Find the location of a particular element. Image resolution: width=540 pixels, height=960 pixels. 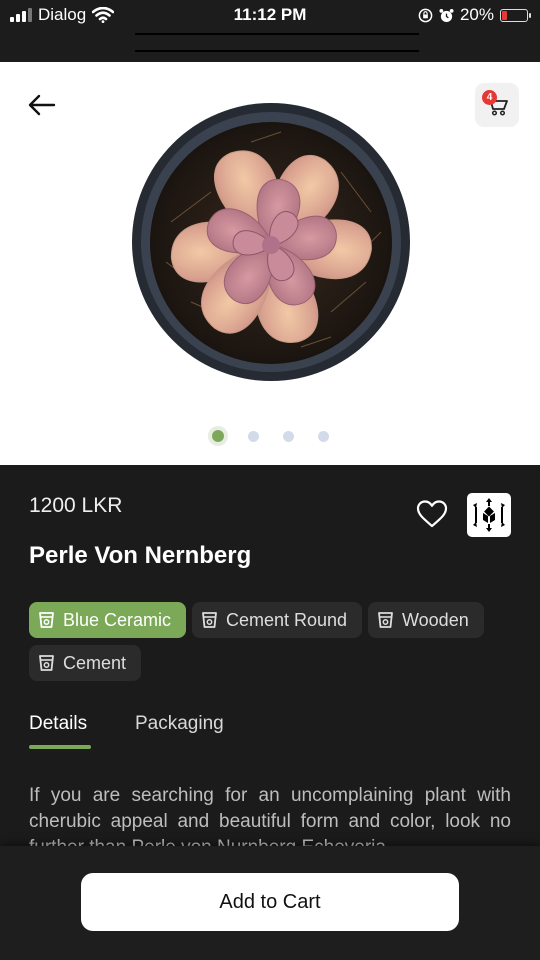

ar-view-icon is located at coordinates (489, 515).